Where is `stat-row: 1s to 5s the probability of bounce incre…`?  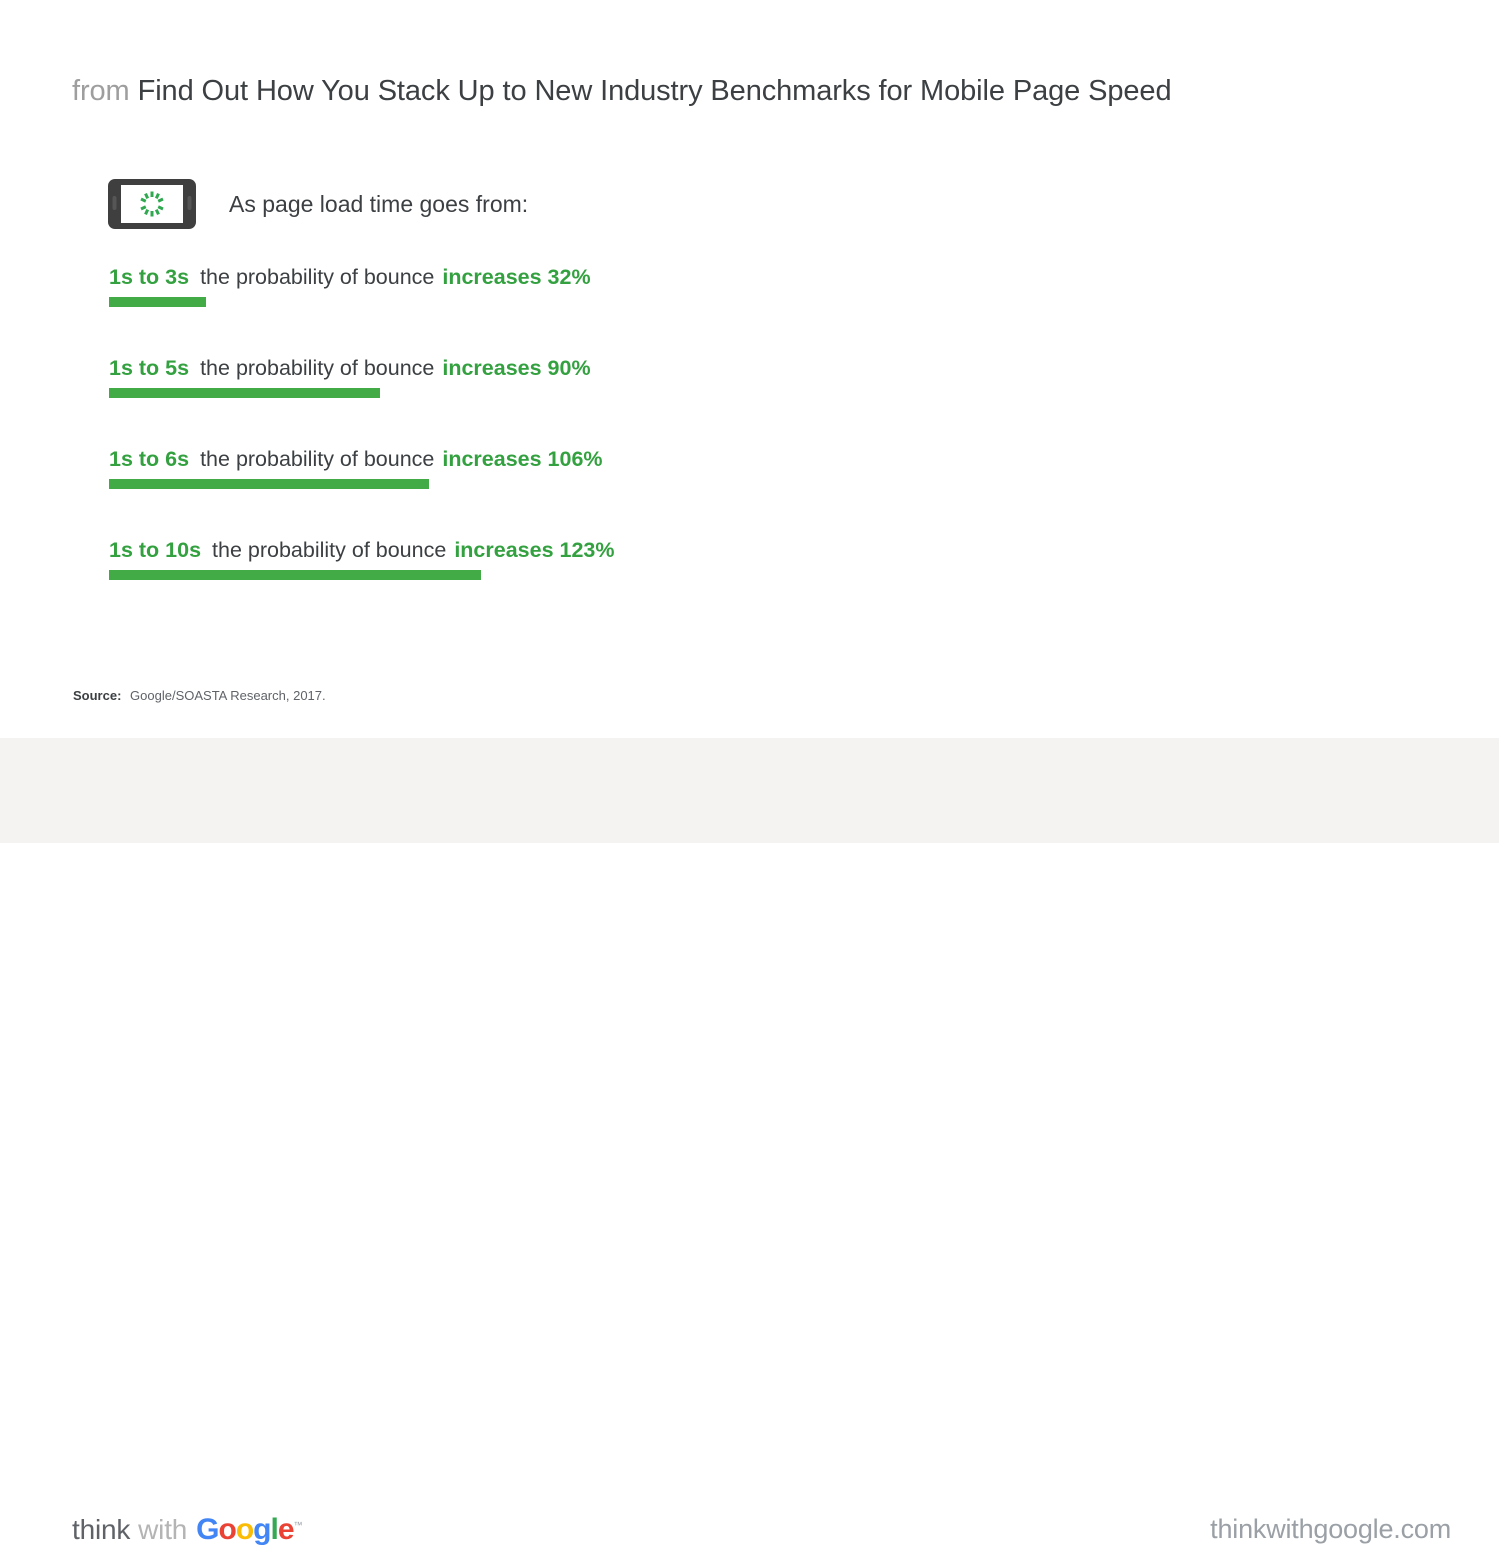
stat-row: 1s to 5s the probability of bounce incre… is located at coordinates (609, 400).